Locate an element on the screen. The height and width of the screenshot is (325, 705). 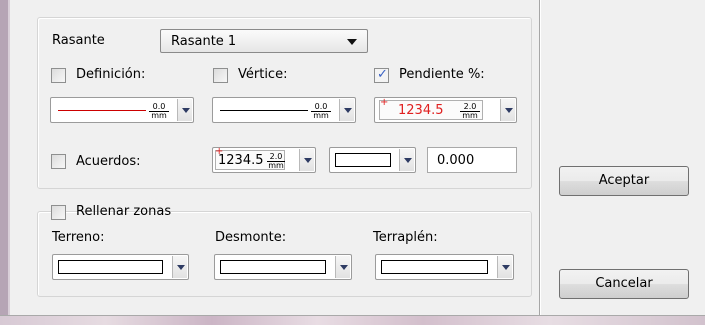
chevron-down-icon is located at coordinates (352, 42).